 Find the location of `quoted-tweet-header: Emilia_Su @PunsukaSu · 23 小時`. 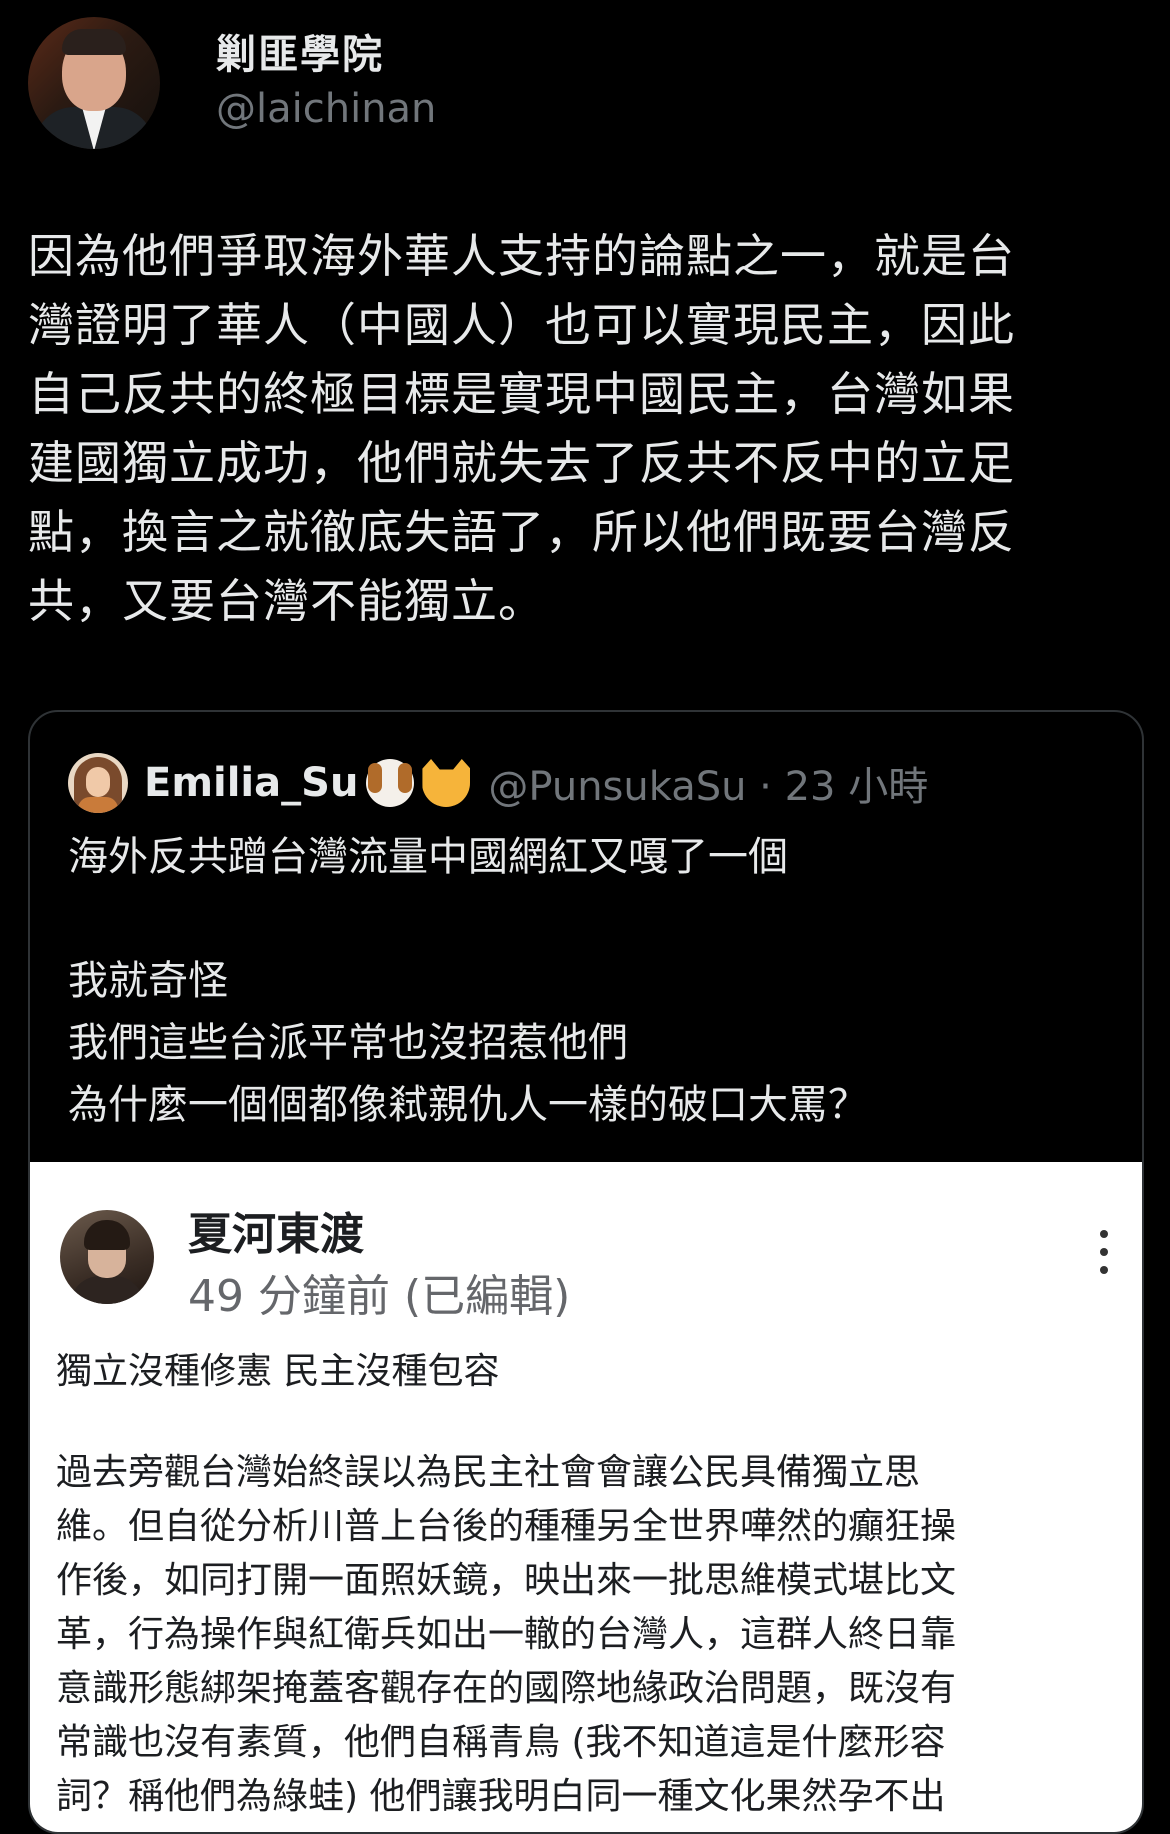

quoted-tweet-header: Emilia_Su @PunsukaSu · 23 小時 is located at coordinates (498, 783).